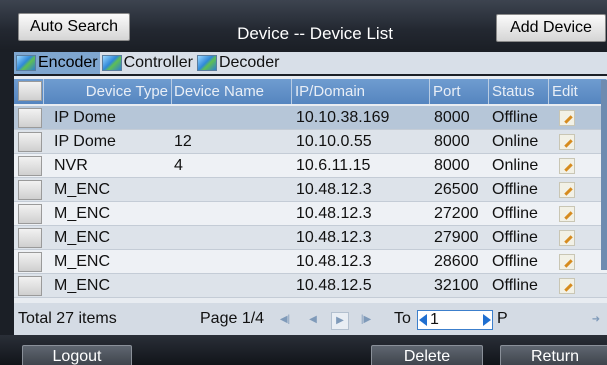 The image size is (607, 365). I want to click on port-cell: 27200, so click(456, 213).